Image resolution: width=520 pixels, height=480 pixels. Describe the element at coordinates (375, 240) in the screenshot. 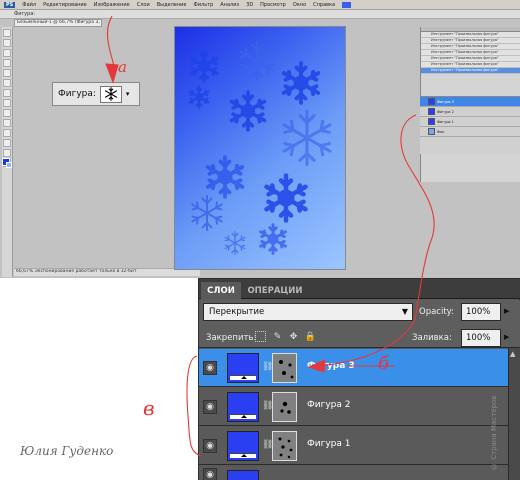

I see `arrow-b-line` at that location.